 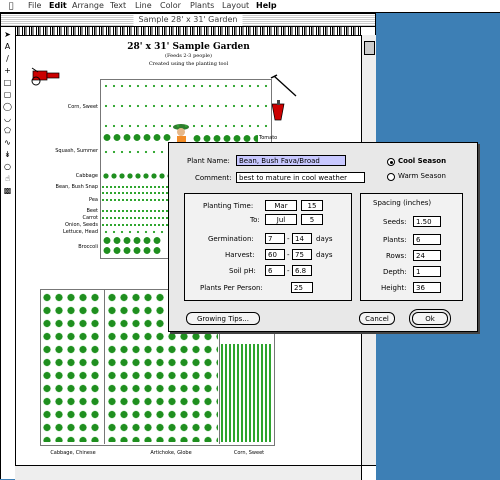 What do you see at coordinates (81, 225) in the screenshot?
I see `row-label-onion: Onion, Seeds` at bounding box center [81, 225].